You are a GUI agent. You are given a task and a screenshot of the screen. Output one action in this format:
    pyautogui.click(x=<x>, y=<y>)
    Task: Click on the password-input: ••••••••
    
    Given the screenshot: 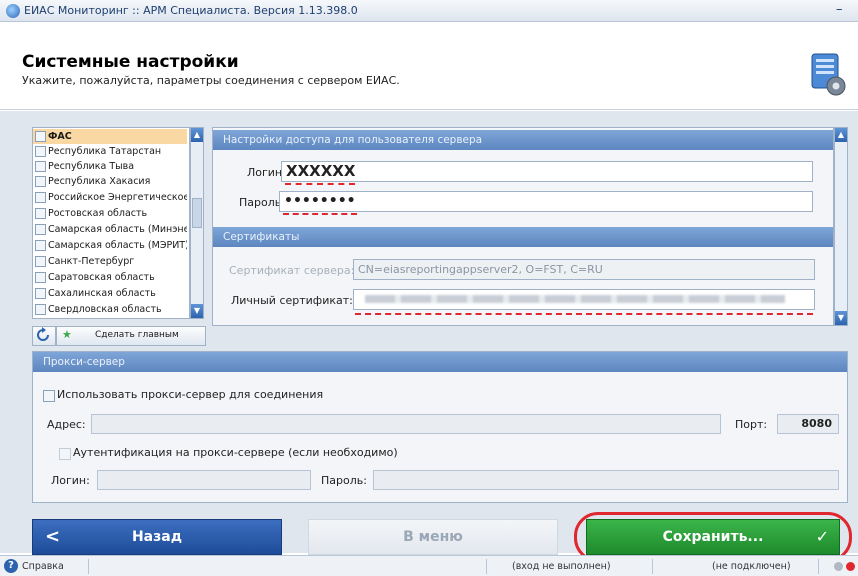 What is the action you would take?
    pyautogui.click(x=546, y=201)
    